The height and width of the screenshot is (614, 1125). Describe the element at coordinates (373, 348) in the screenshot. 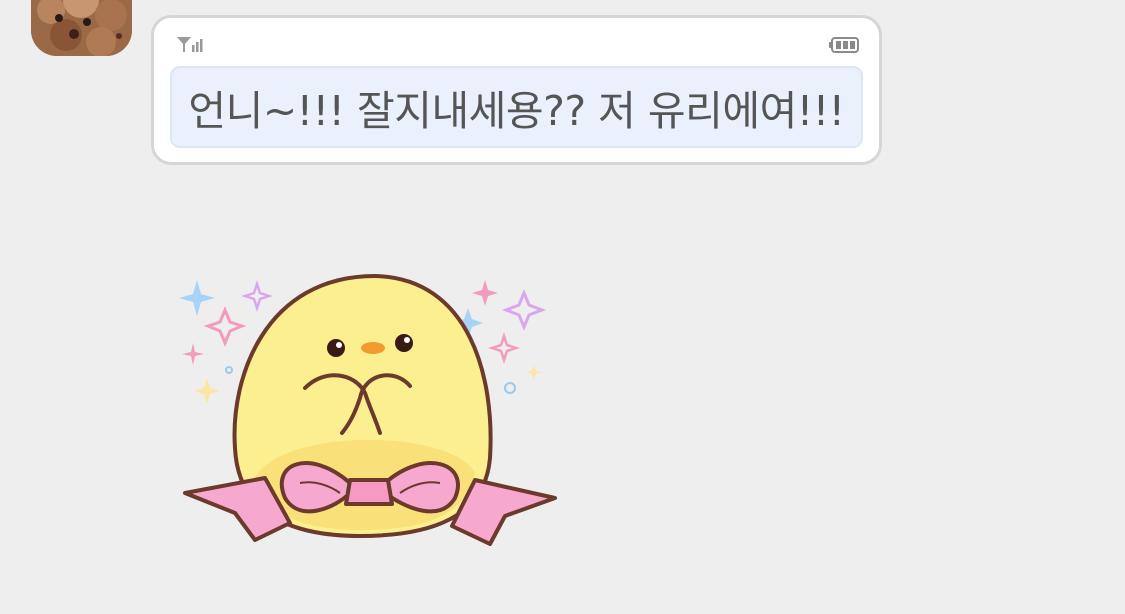

I see `chick-beak` at that location.